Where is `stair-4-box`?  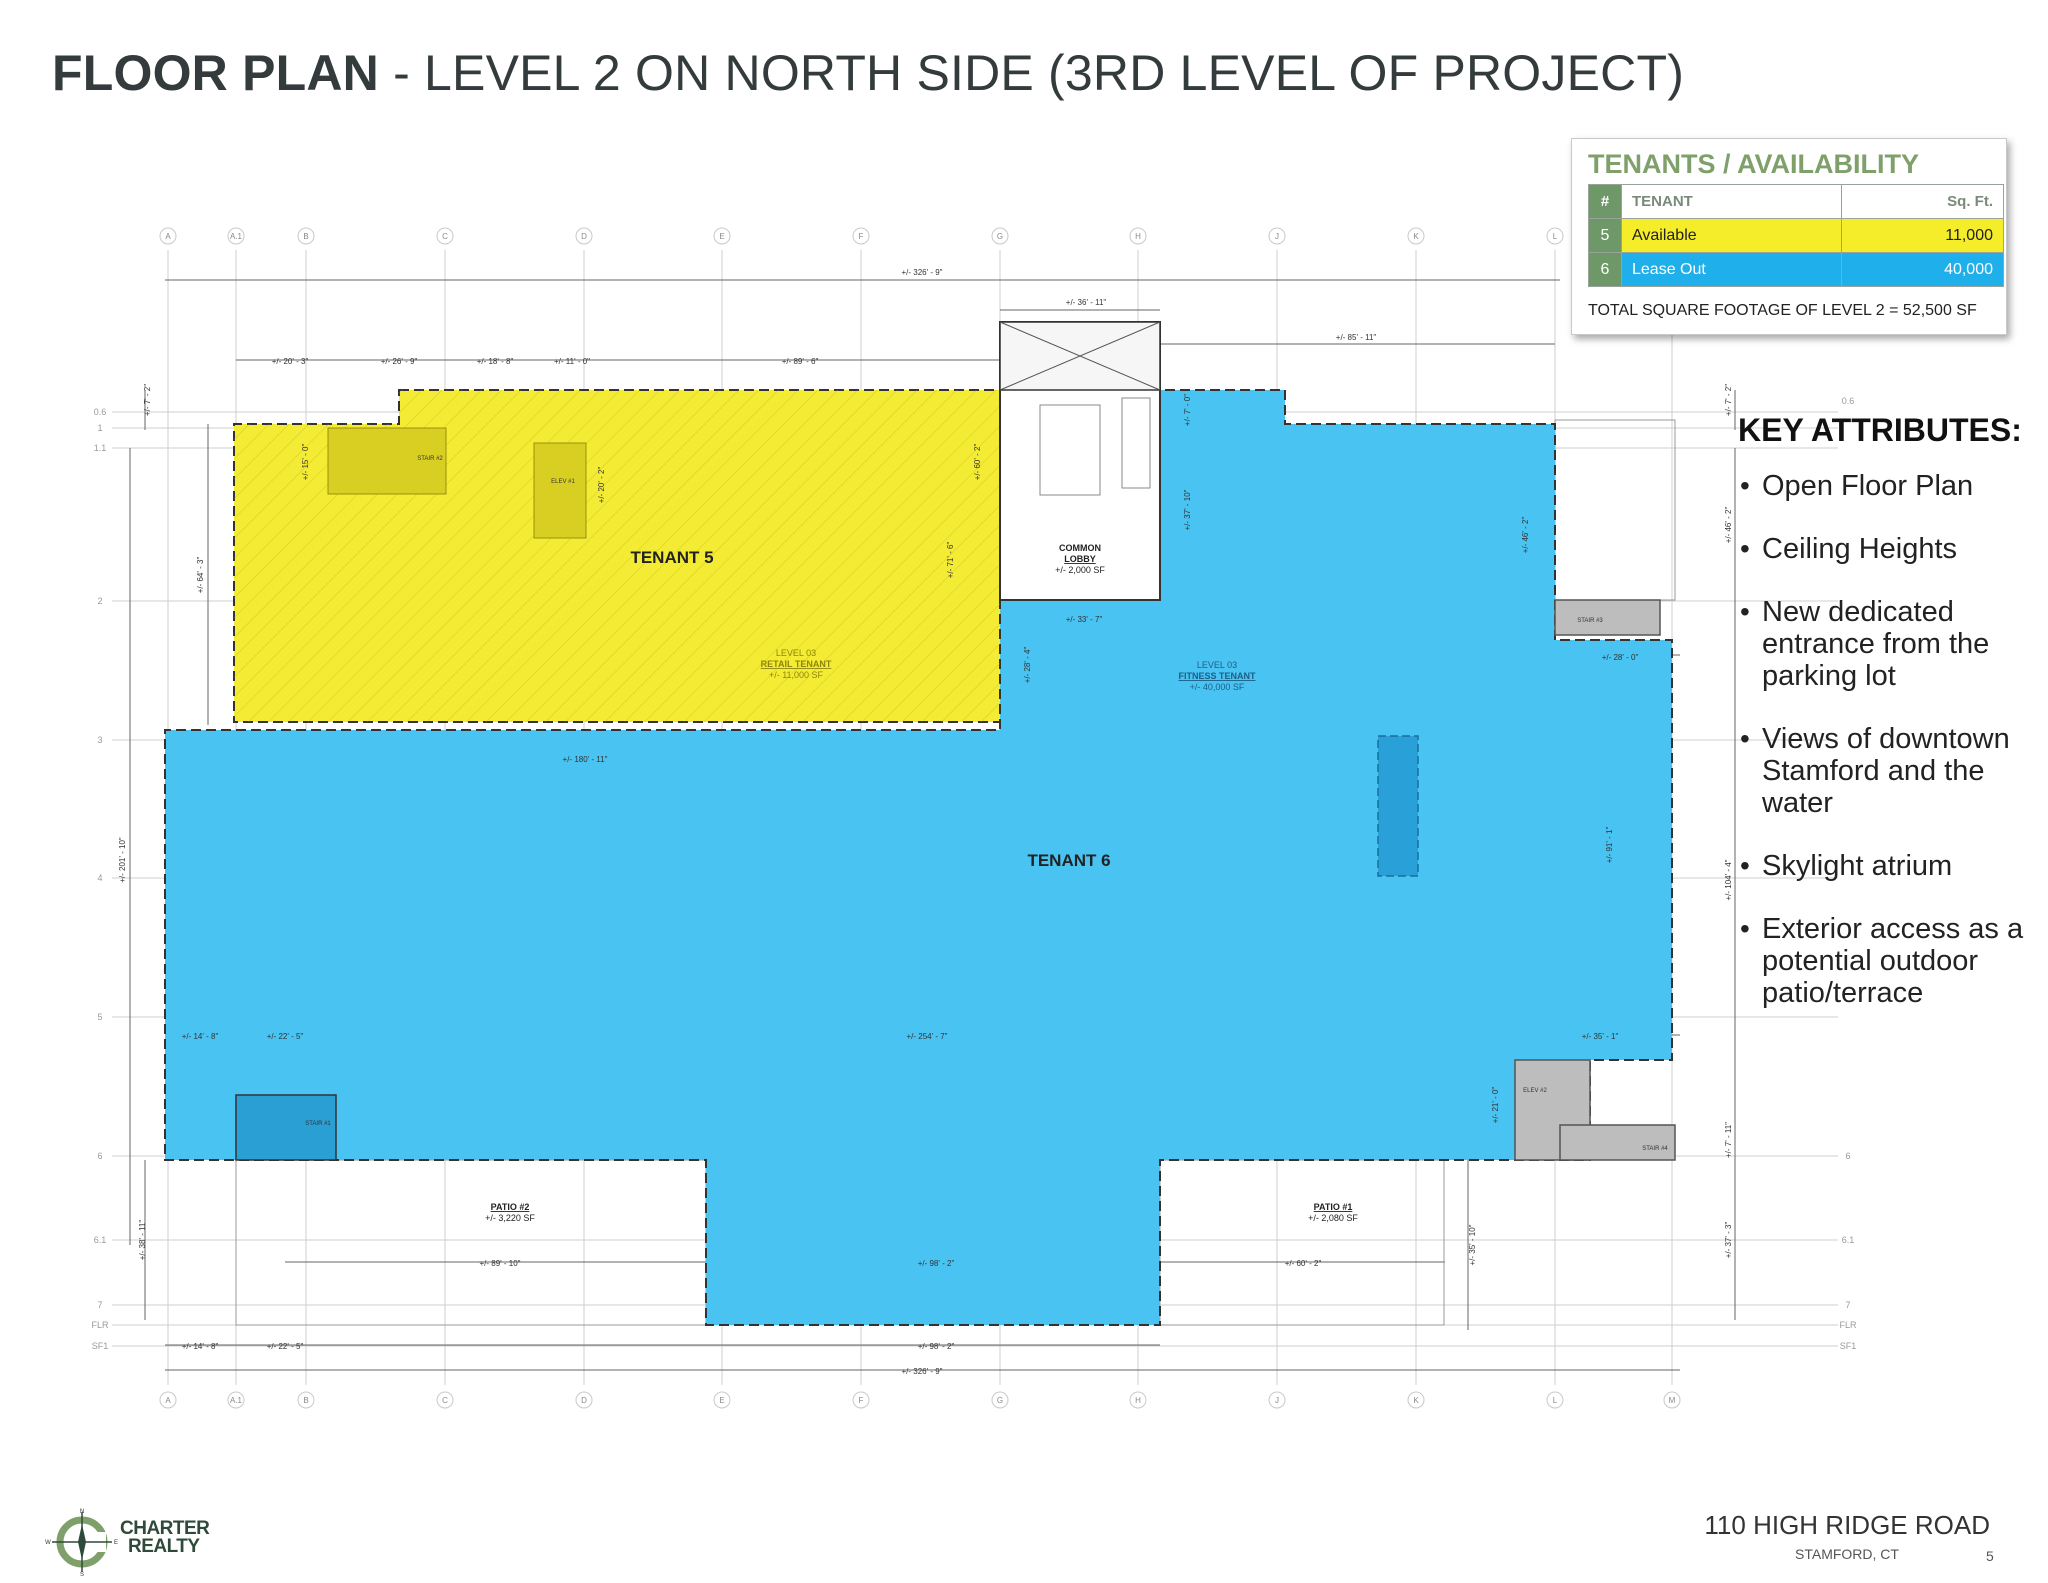
stair-4-box is located at coordinates (1617, 1142).